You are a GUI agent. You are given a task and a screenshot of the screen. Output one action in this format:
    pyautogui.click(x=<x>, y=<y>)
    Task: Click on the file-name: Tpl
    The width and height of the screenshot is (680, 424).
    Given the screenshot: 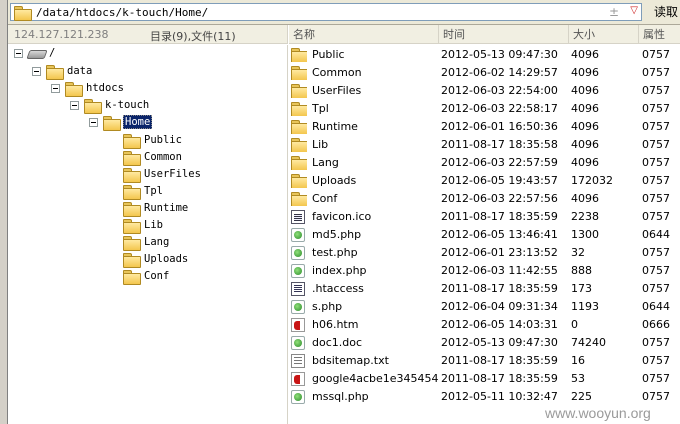 What is the action you would take?
    pyautogui.click(x=320, y=108)
    